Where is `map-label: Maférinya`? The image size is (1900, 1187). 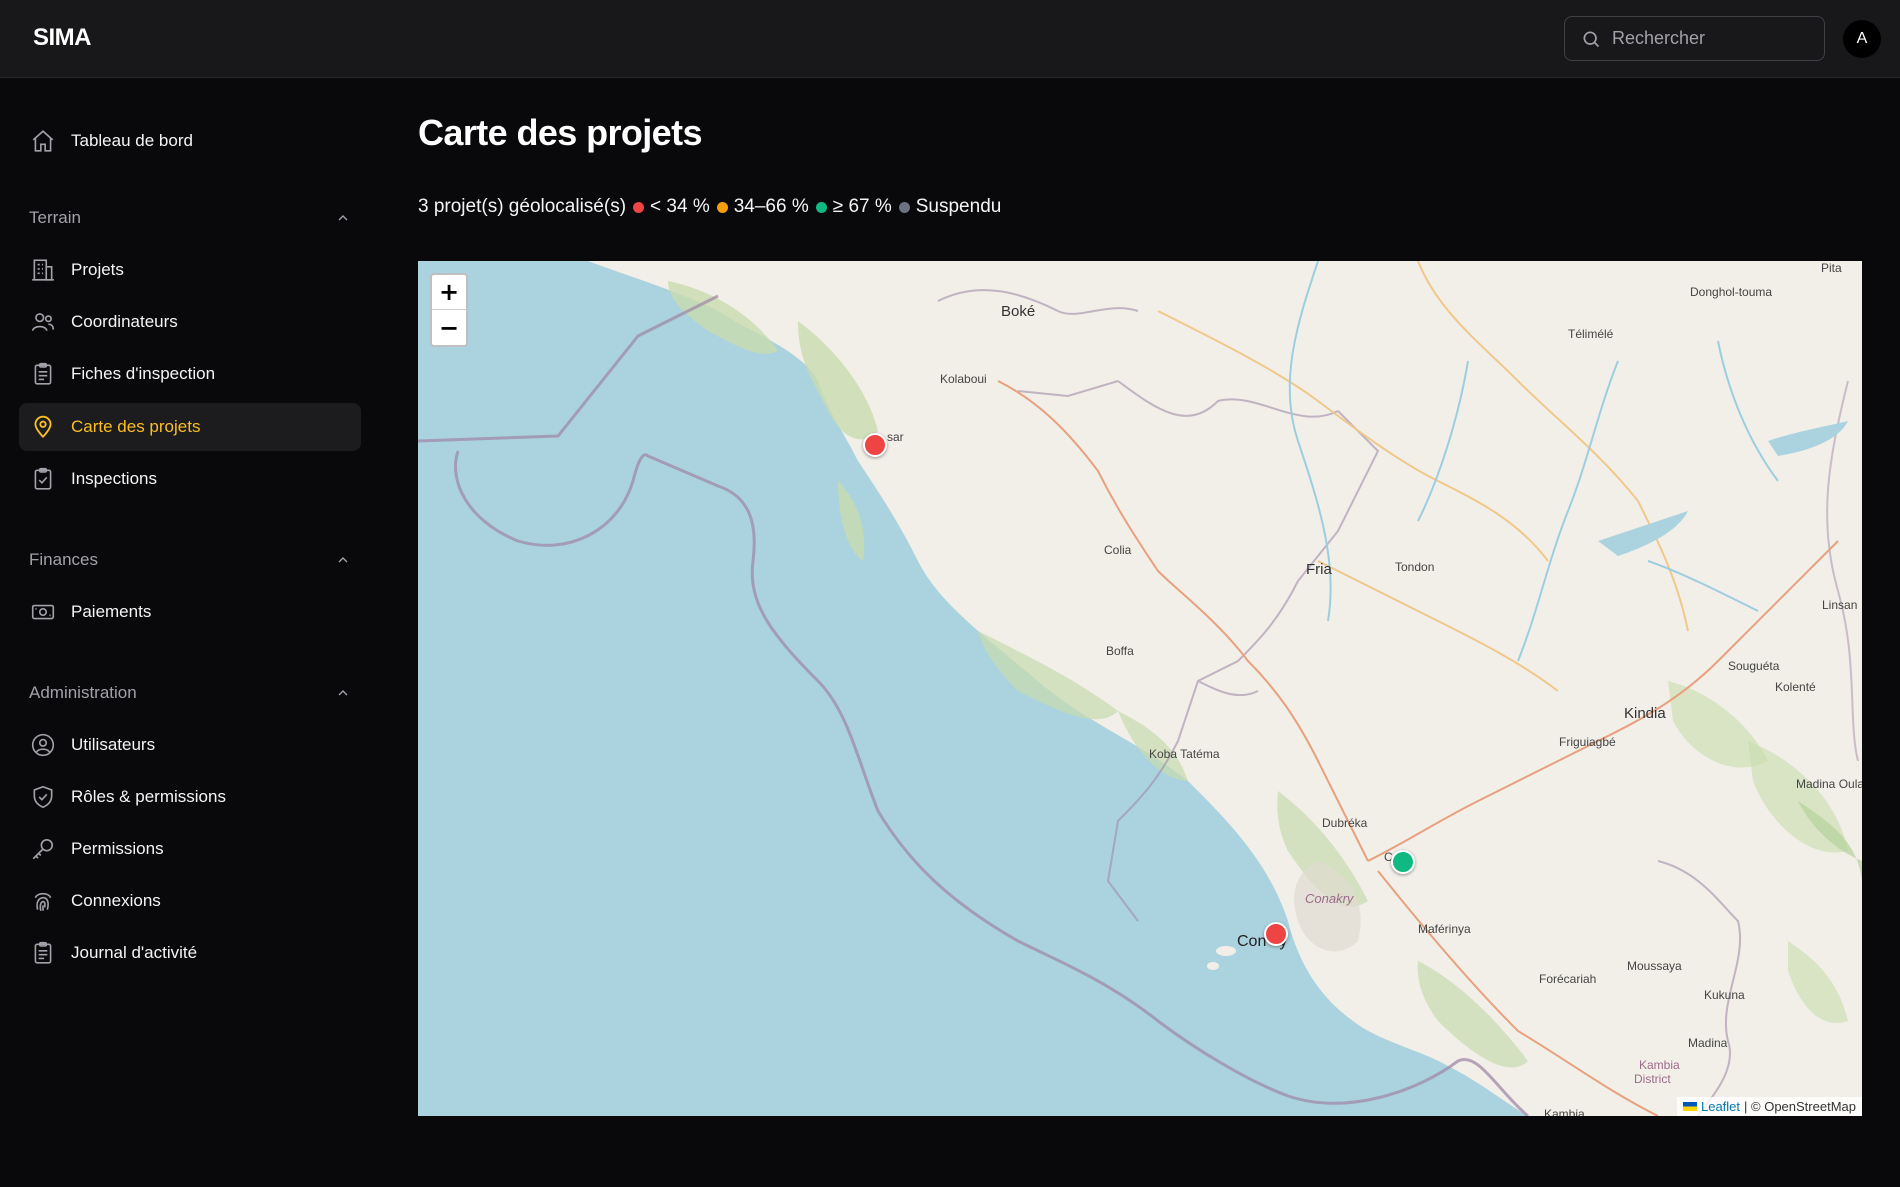 map-label: Maférinya is located at coordinates (1444, 929).